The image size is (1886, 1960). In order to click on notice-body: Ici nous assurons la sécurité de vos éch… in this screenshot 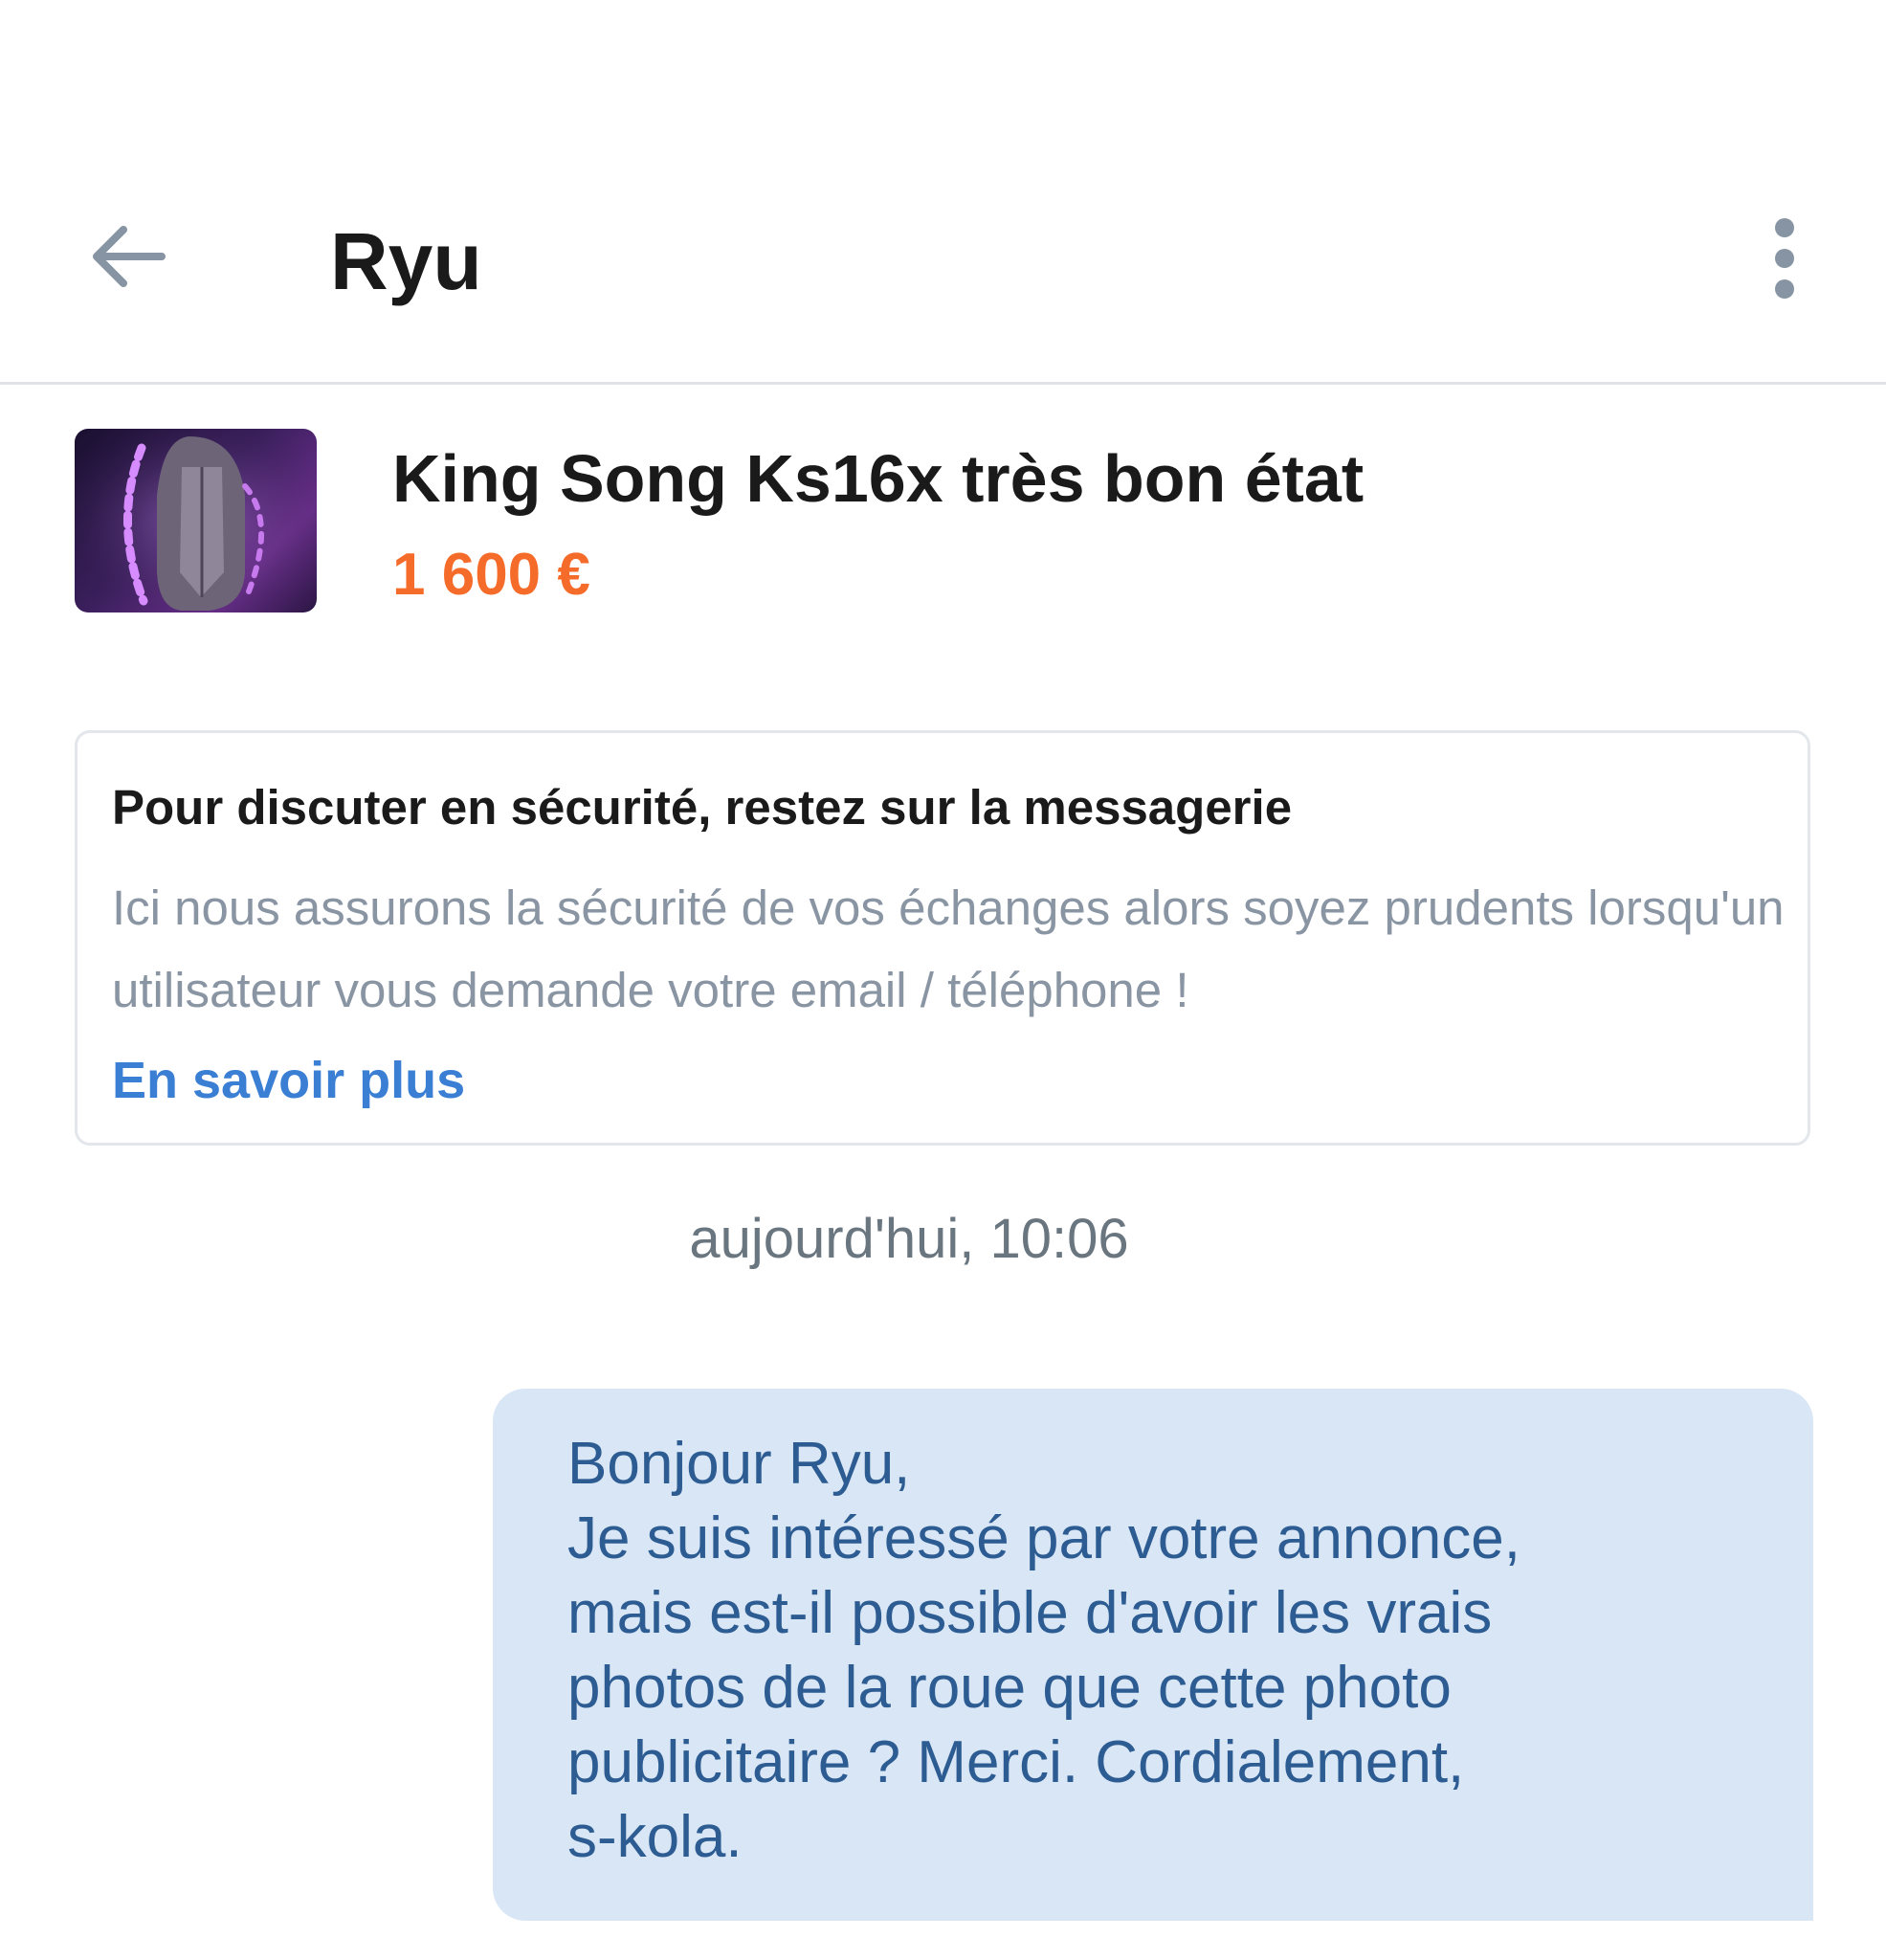, I will do `click(948, 949)`.